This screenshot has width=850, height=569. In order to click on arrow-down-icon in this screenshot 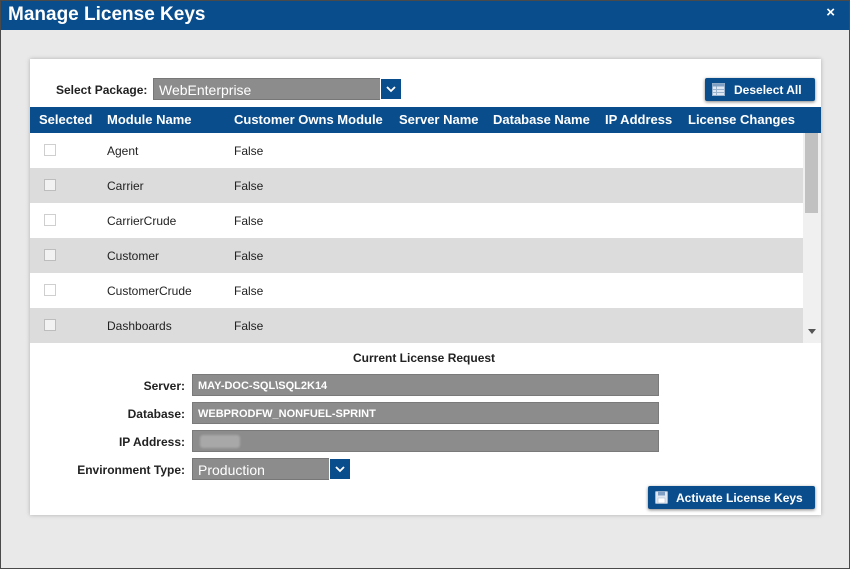, I will do `click(812, 330)`.